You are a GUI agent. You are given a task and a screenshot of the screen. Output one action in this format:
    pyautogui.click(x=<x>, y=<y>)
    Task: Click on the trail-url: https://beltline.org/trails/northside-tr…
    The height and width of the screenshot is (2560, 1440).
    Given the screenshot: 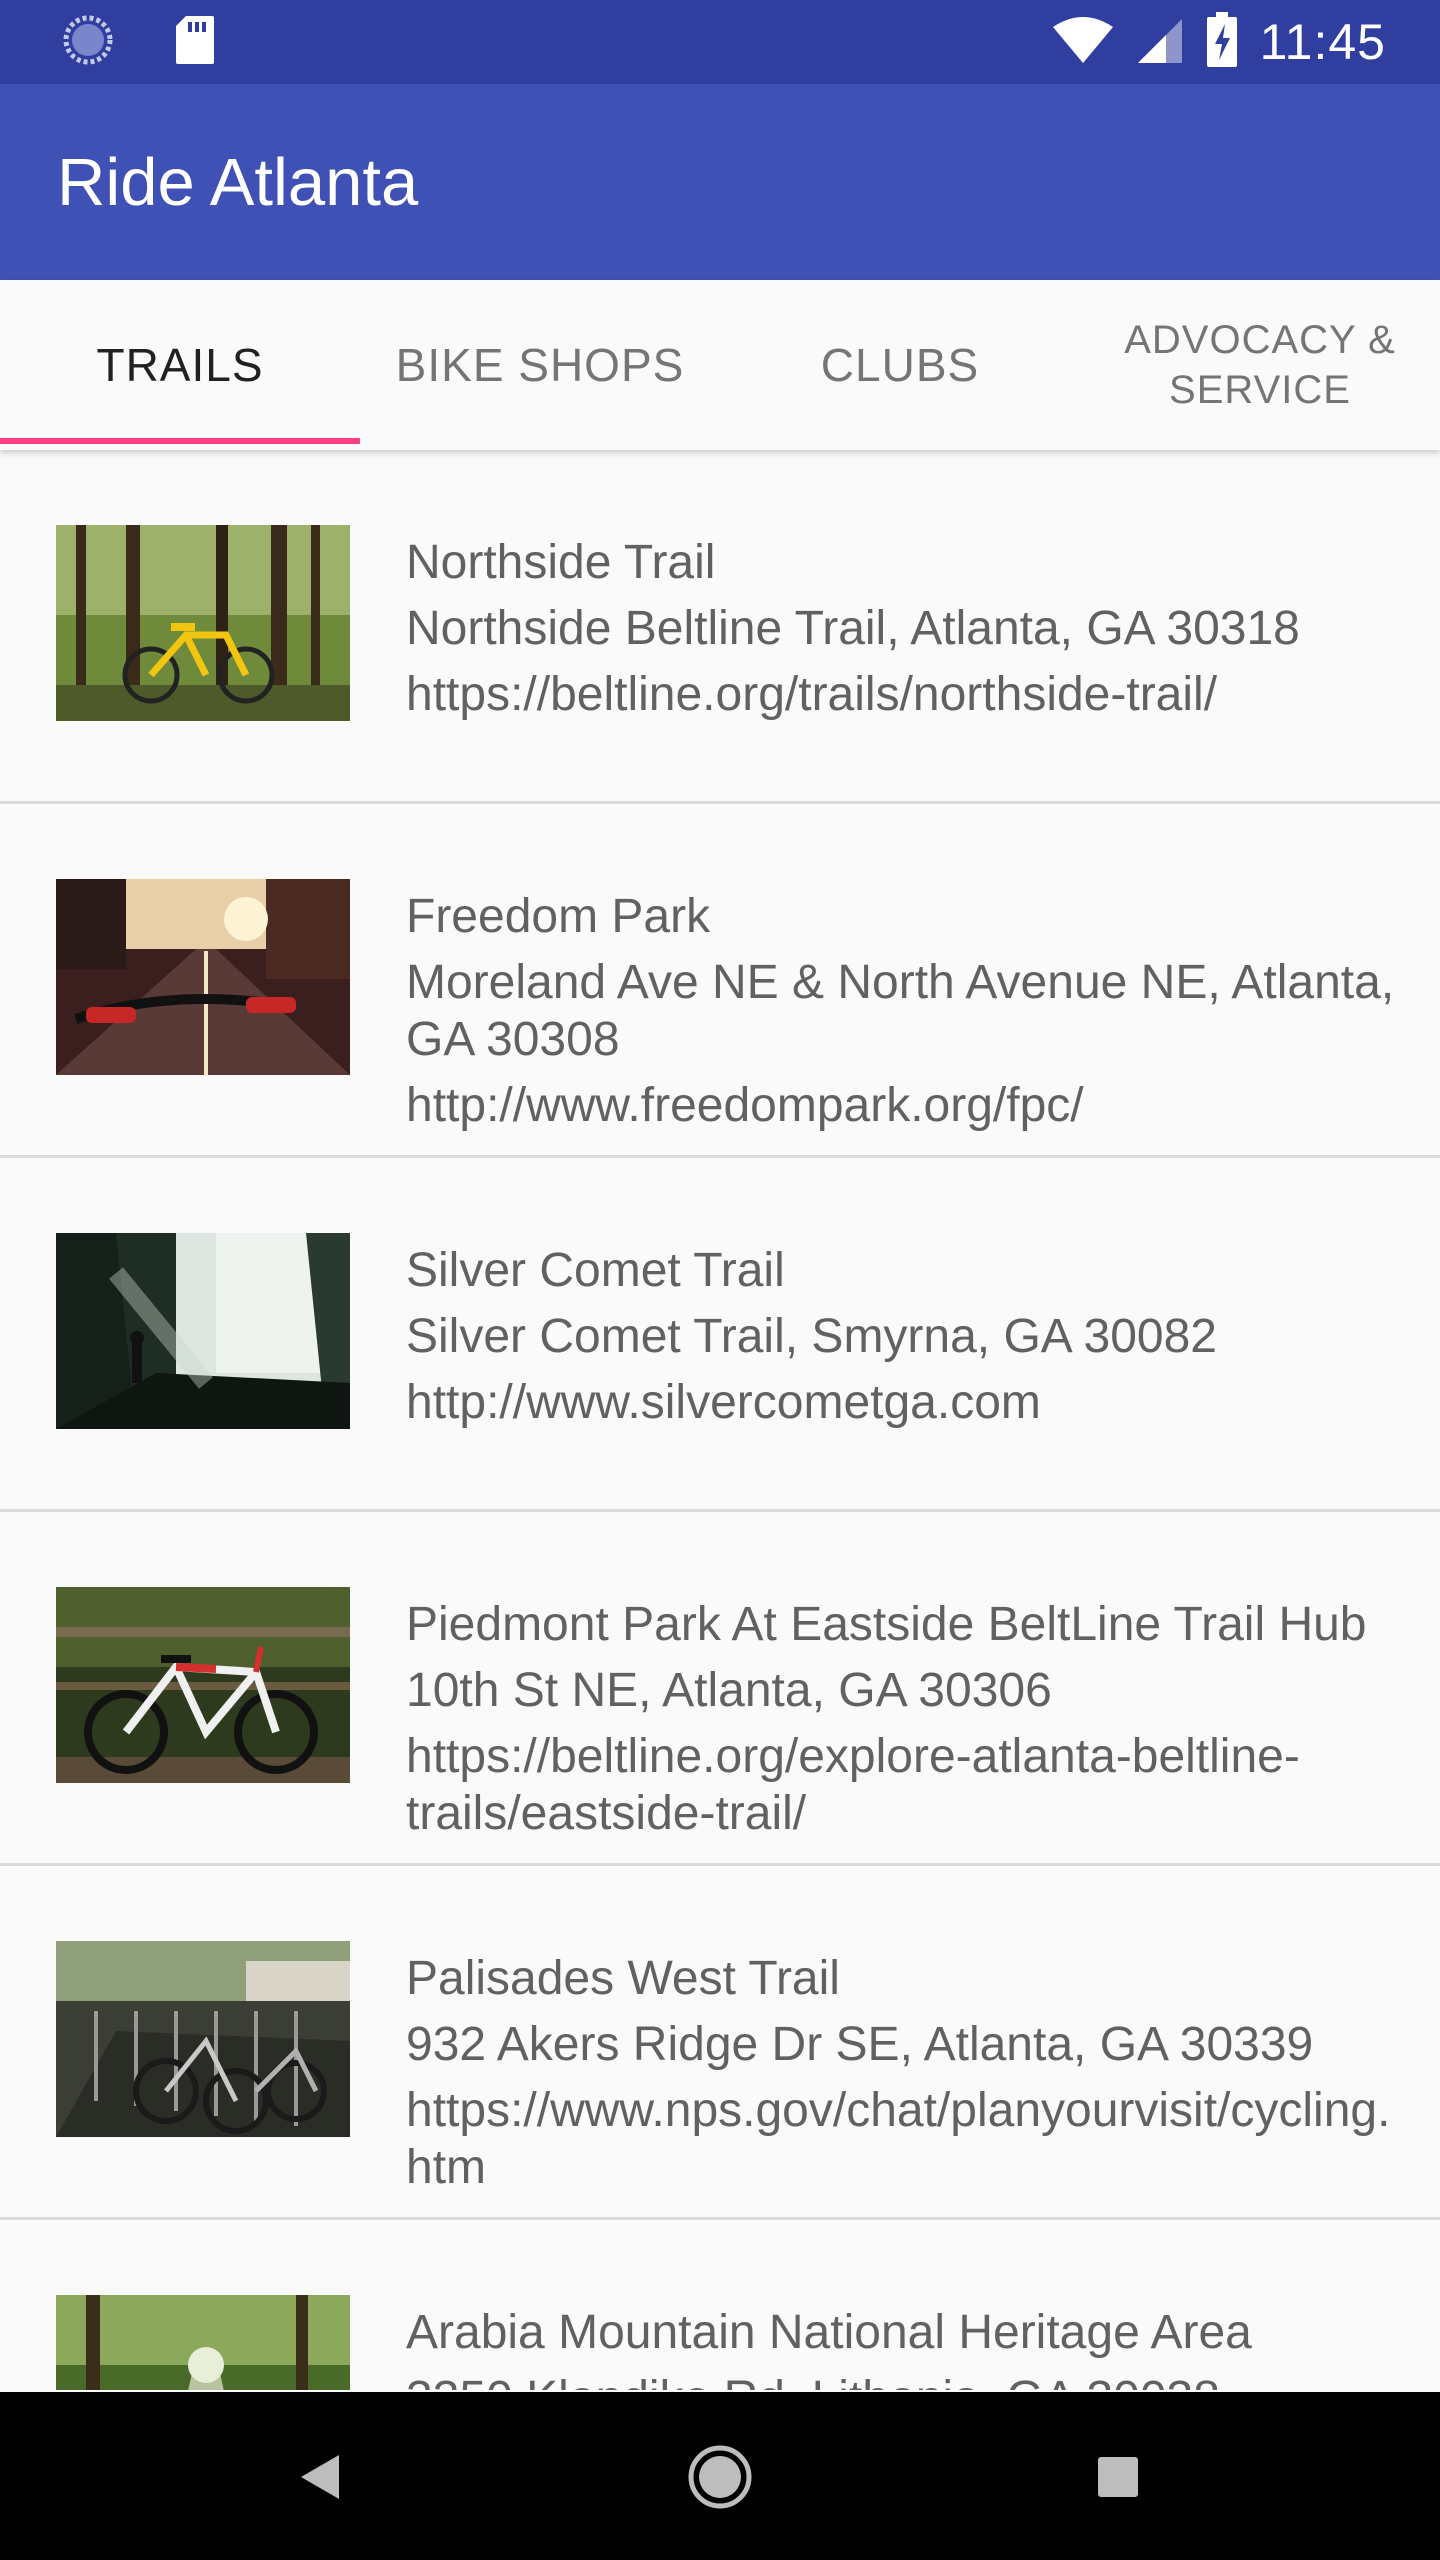 What is the action you would take?
    pyautogui.click(x=906, y=694)
    